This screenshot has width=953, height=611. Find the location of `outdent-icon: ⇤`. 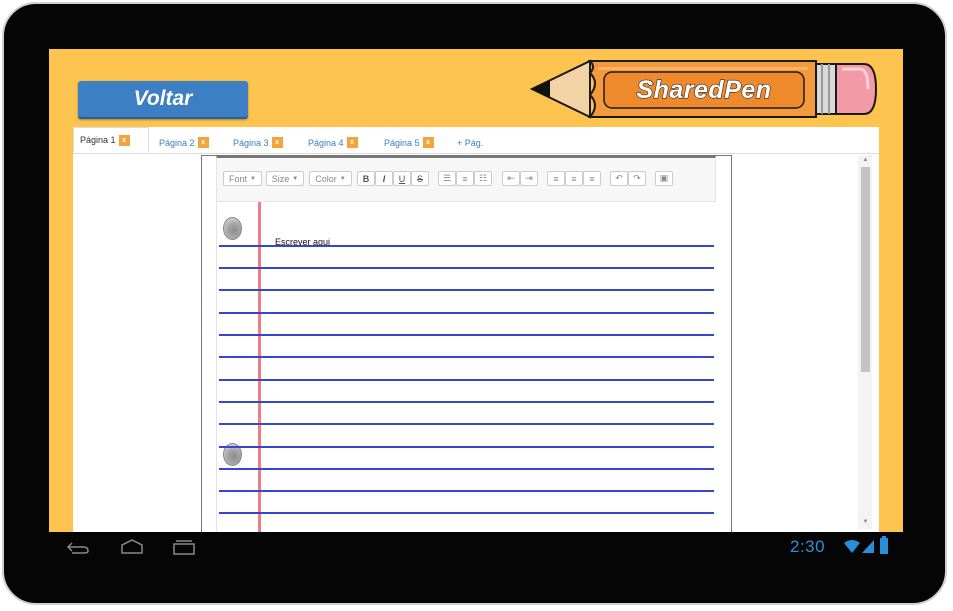

outdent-icon: ⇤ is located at coordinates (511, 178).